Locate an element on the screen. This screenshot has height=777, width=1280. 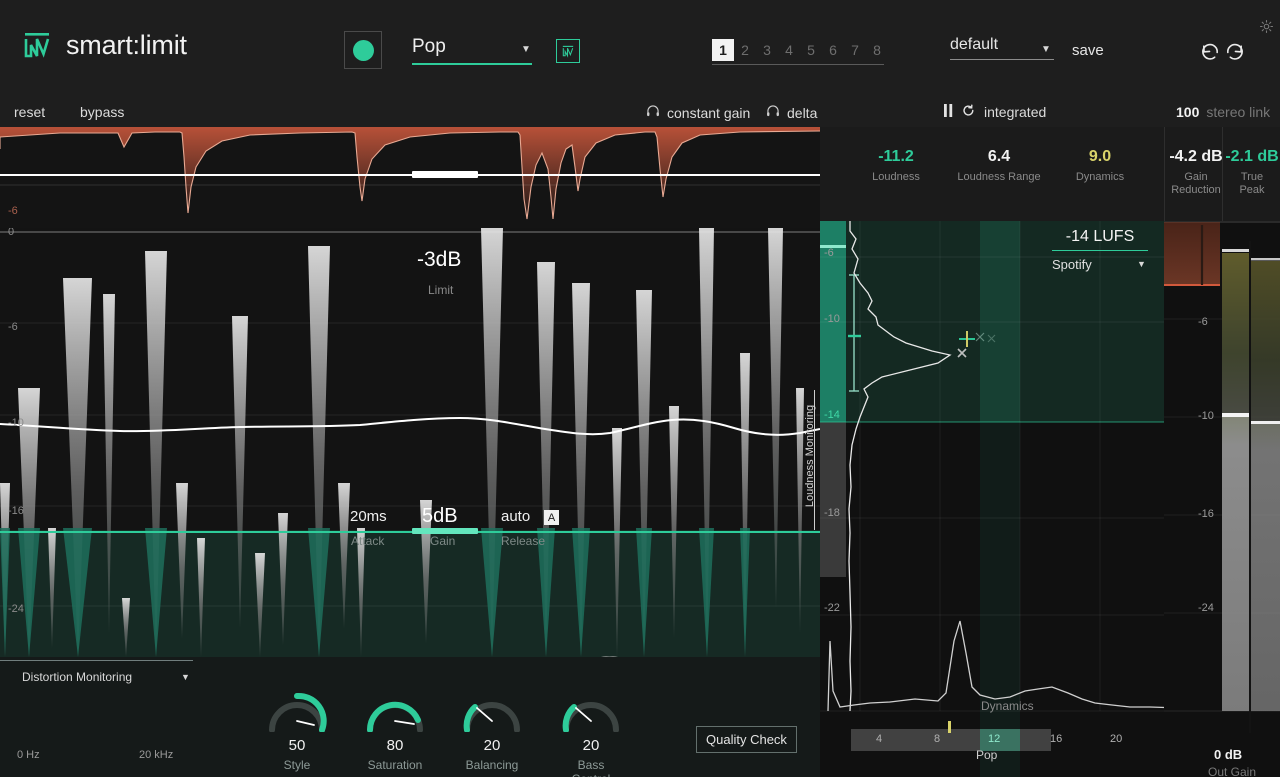
save-button: save is located at coordinates (1088, 50).